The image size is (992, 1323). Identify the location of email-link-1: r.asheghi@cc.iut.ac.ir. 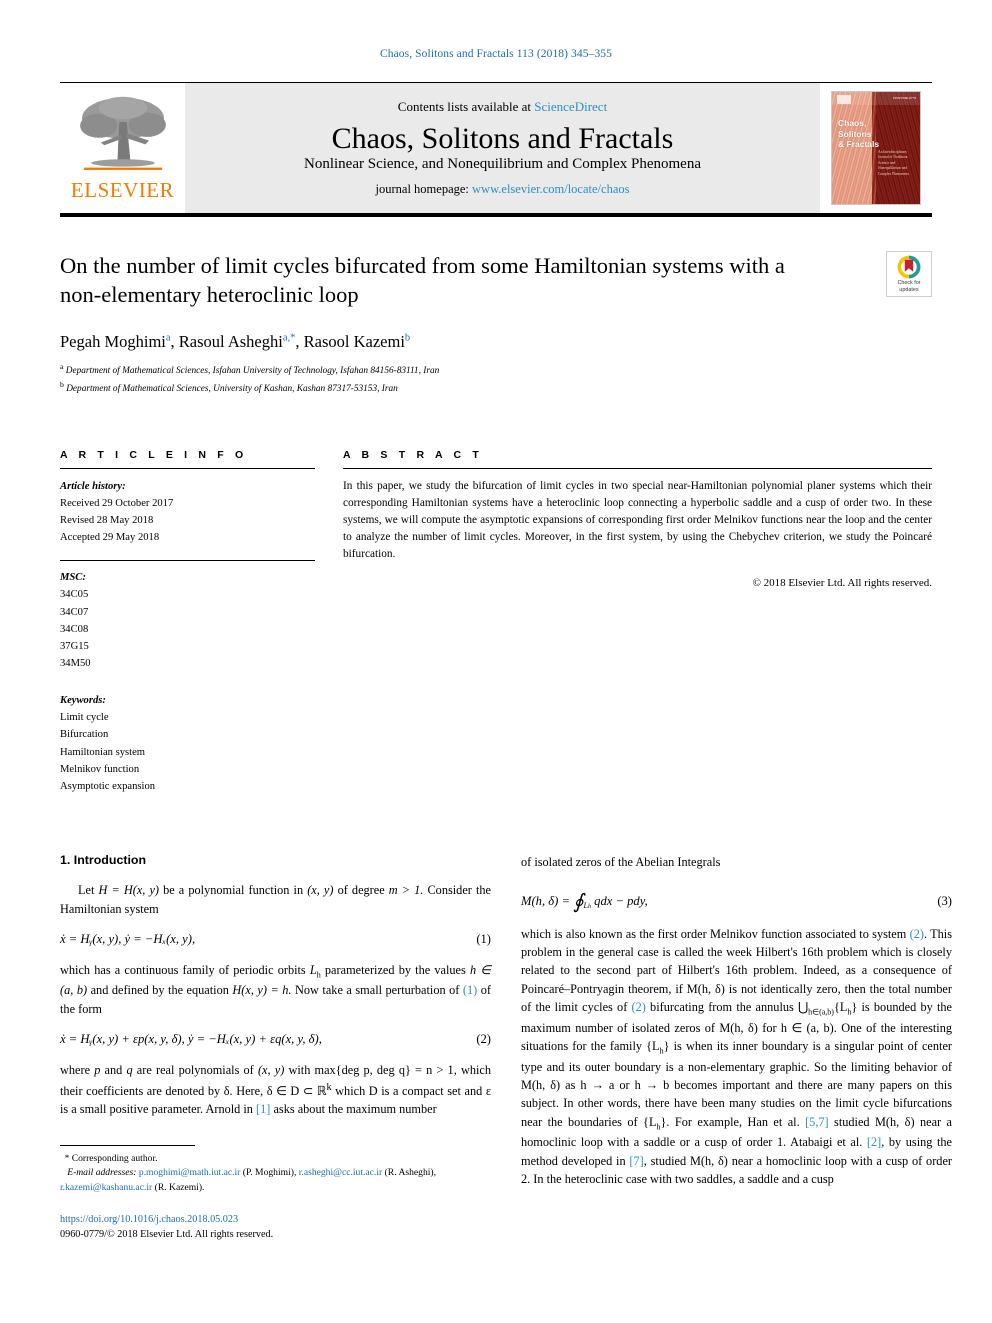
(340, 1172).